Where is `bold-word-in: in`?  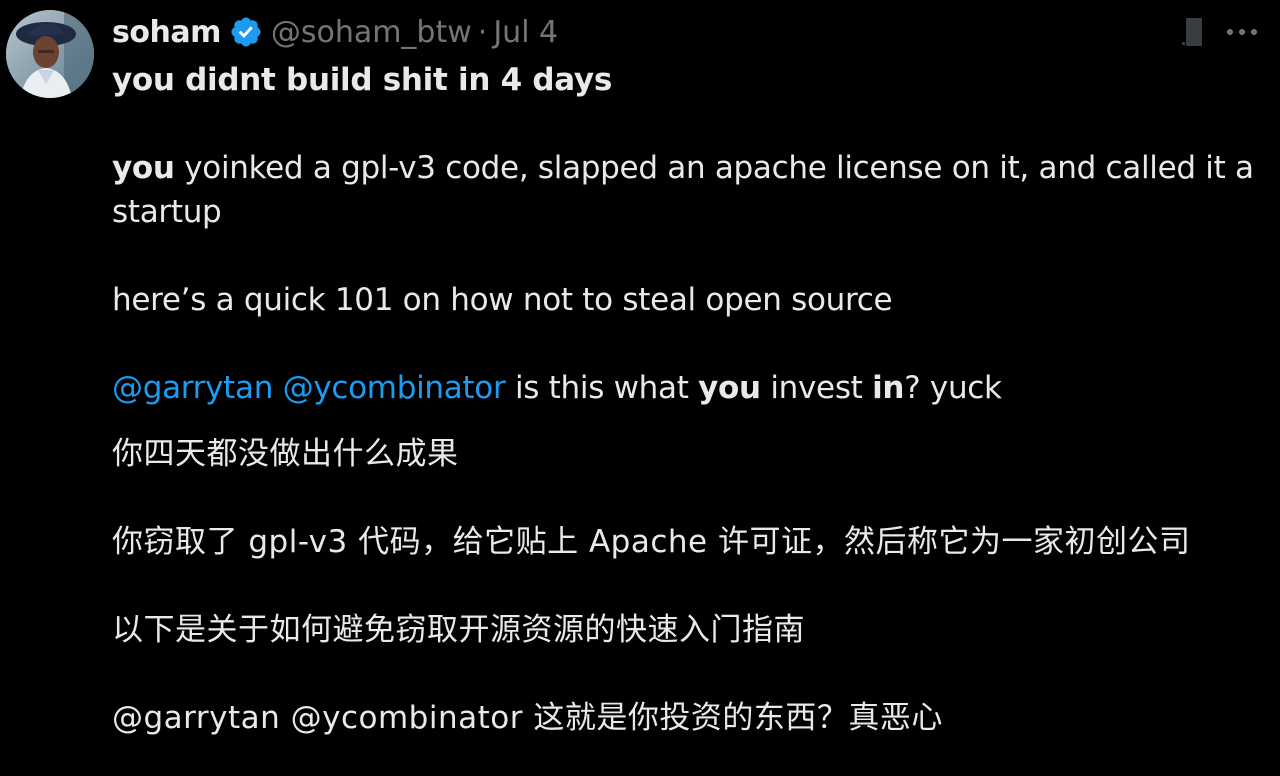 bold-word-in: in is located at coordinates (888, 388).